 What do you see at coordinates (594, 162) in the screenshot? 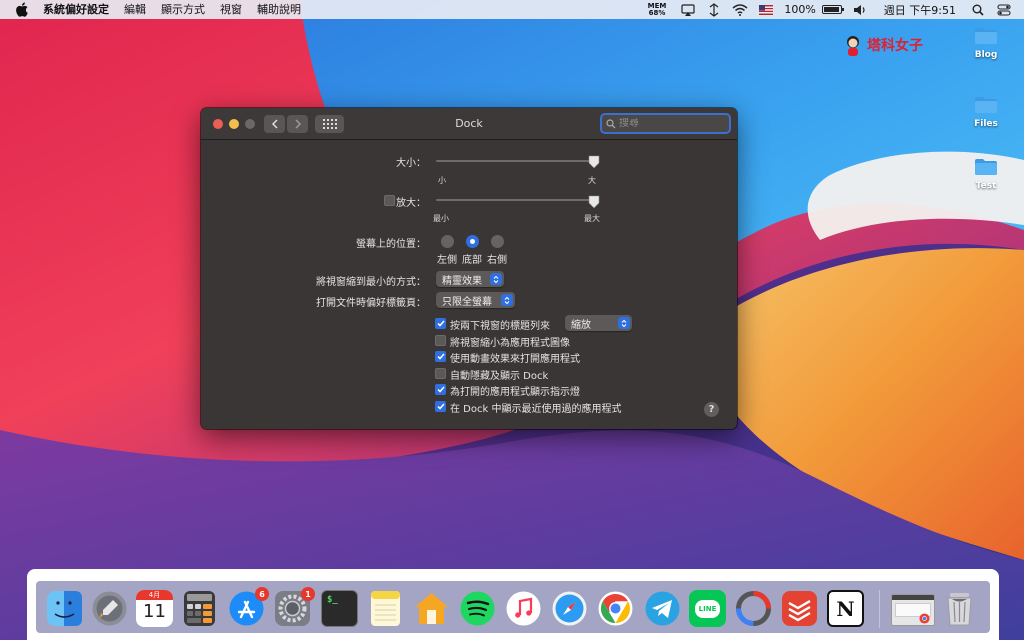
I see `size-slider-thumb` at bounding box center [594, 162].